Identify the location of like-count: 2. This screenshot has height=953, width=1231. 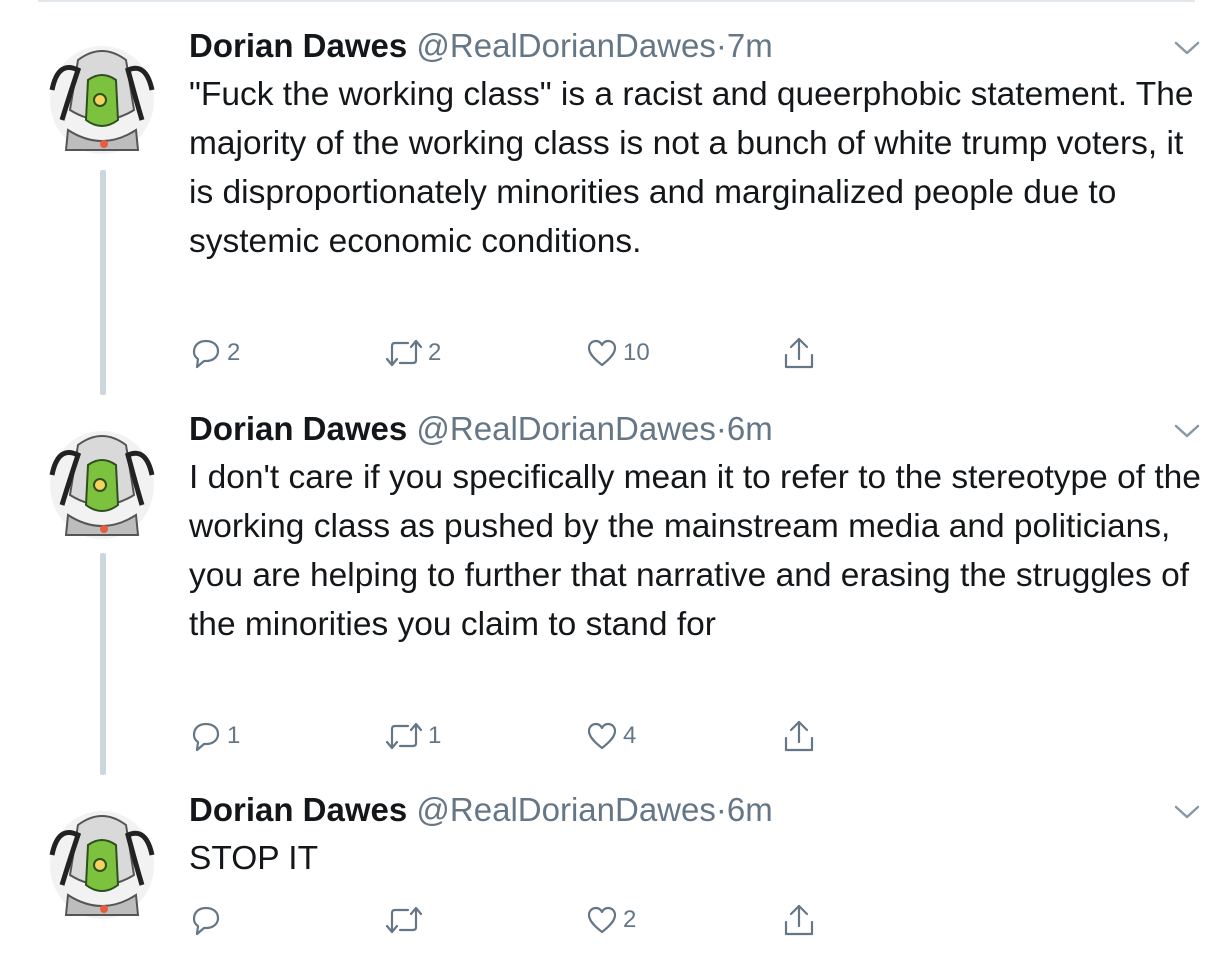
(630, 919).